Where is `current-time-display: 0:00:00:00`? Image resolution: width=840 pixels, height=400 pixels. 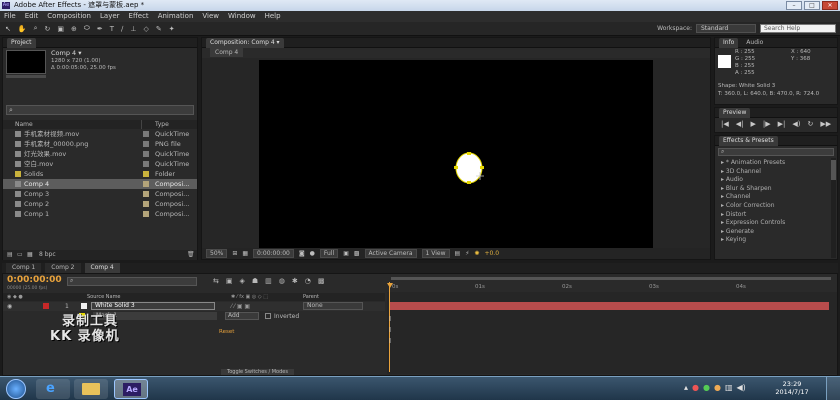
current-time-display: 0:00:00:00 is located at coordinates (273, 253).